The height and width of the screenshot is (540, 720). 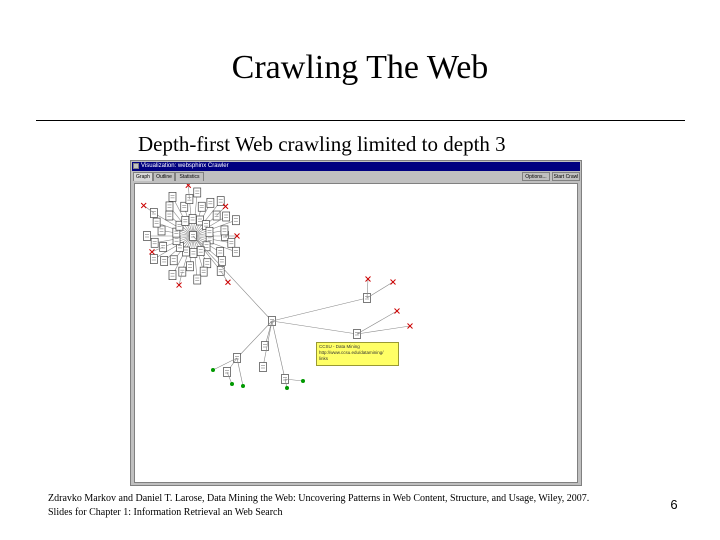 What do you see at coordinates (143, 176) in the screenshot?
I see `tab-graph: Graph` at bounding box center [143, 176].